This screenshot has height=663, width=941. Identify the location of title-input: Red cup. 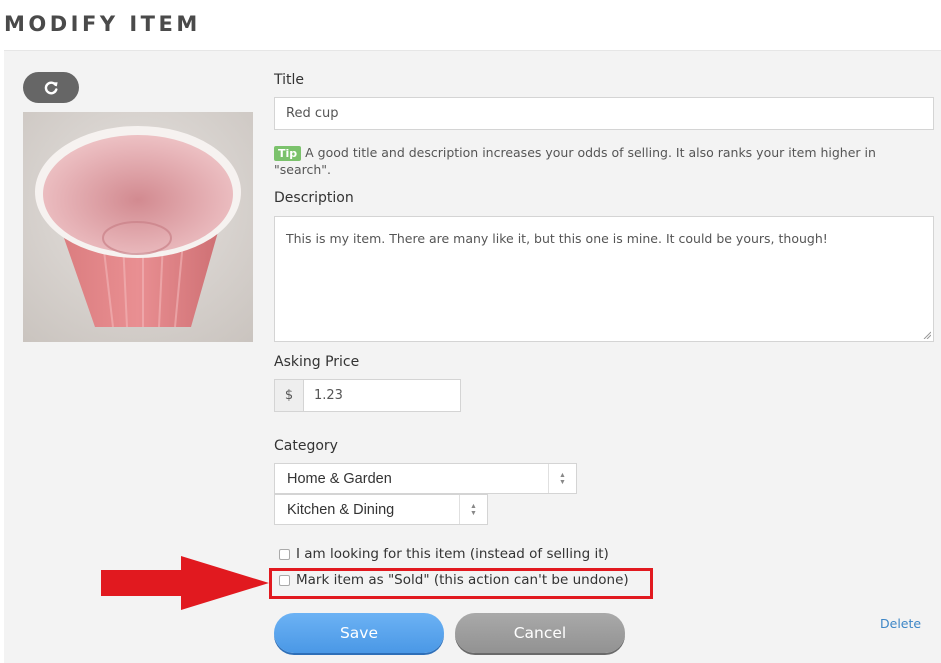
(604, 113).